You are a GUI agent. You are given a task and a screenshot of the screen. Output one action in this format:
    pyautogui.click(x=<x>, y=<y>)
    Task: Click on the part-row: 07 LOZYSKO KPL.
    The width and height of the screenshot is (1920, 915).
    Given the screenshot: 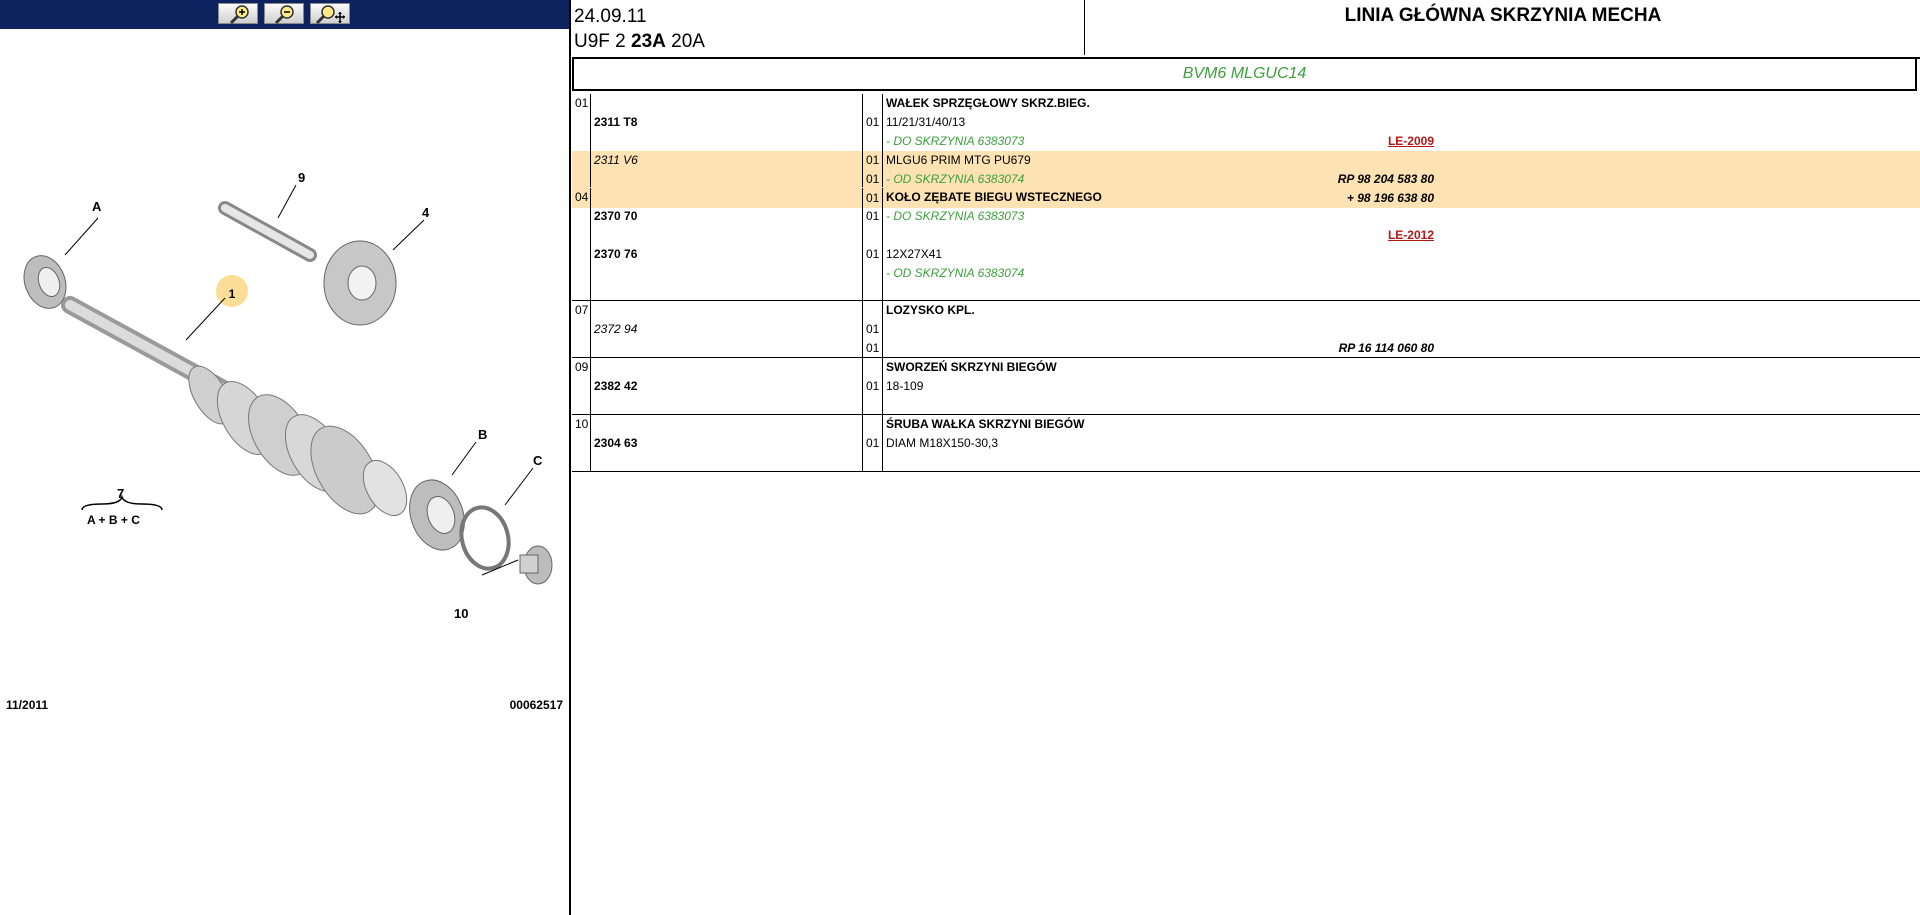 What is the action you would take?
    pyautogui.click(x=1246, y=310)
    